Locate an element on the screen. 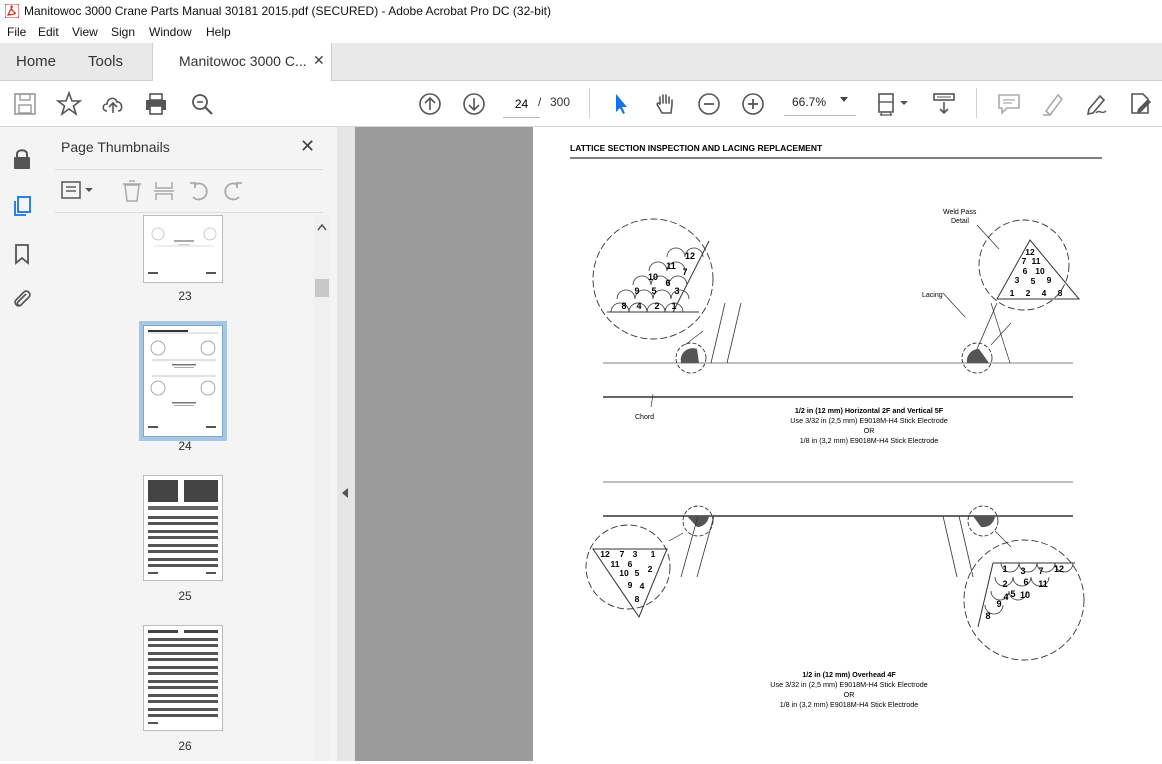  page-thumbnails-icon is located at coordinates (22, 206).